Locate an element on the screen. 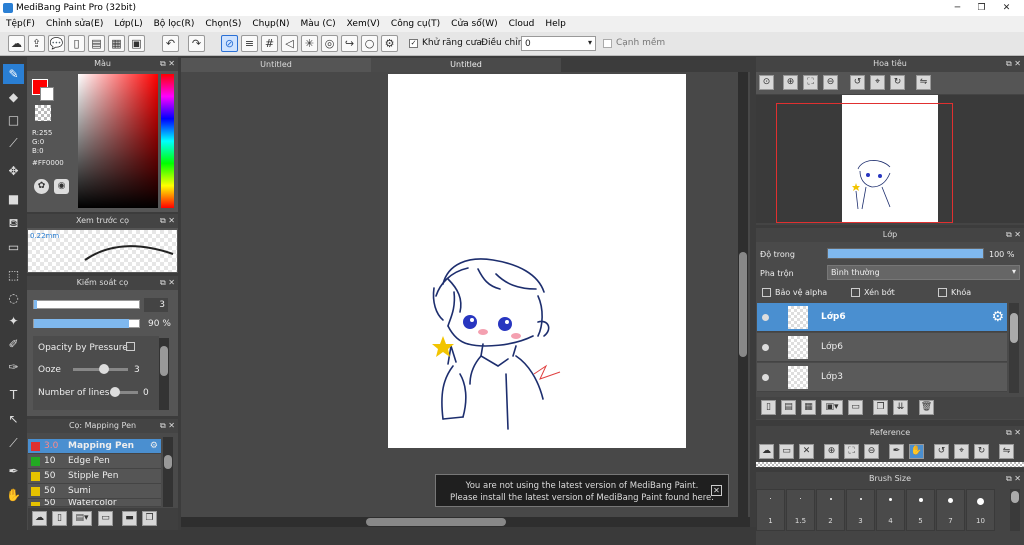  snap-radial-icon: ✳ is located at coordinates (309, 43).